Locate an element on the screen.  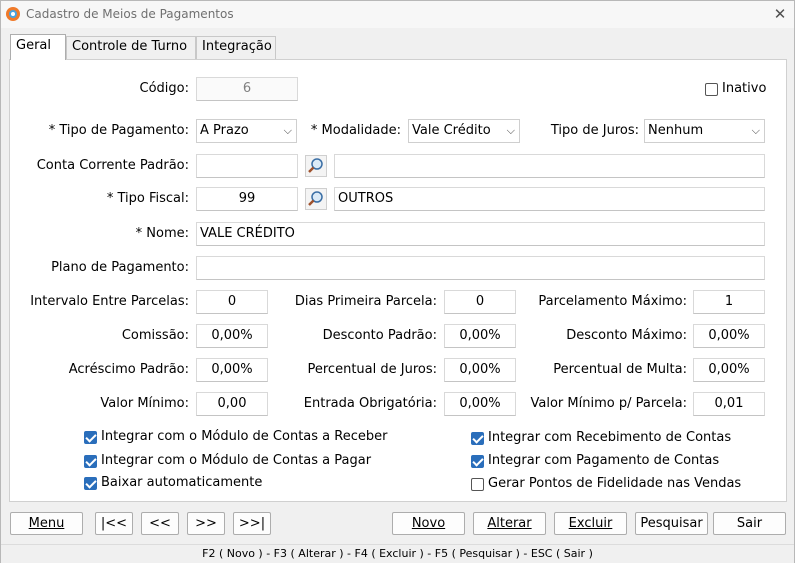
tipo-juros-value: Nenhum is located at coordinates (676, 130).